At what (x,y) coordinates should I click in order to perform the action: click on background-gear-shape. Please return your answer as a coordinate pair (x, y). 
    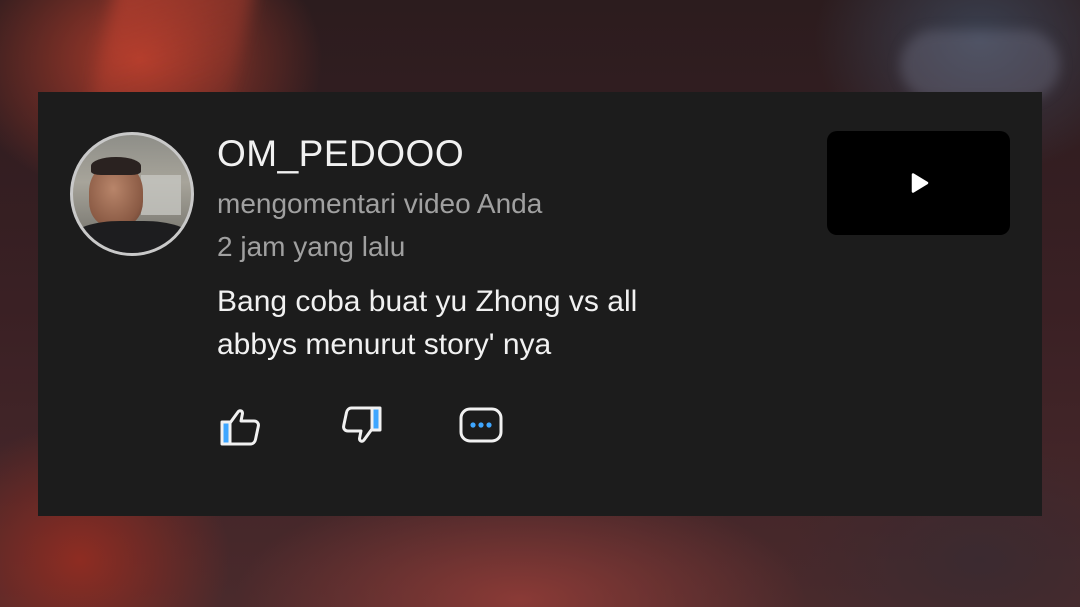
    Looking at the image, I should click on (980, 65).